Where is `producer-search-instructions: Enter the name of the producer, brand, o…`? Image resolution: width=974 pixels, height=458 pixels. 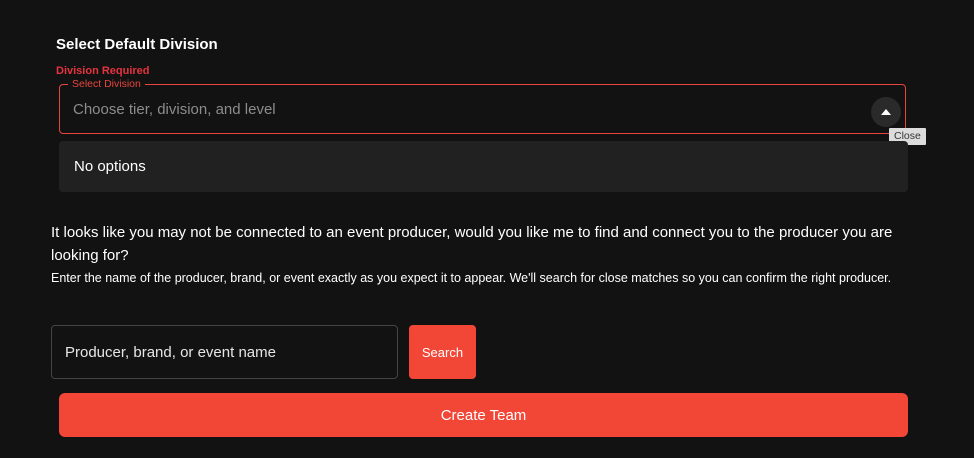 producer-search-instructions: Enter the name of the producer, brand, o… is located at coordinates (471, 278).